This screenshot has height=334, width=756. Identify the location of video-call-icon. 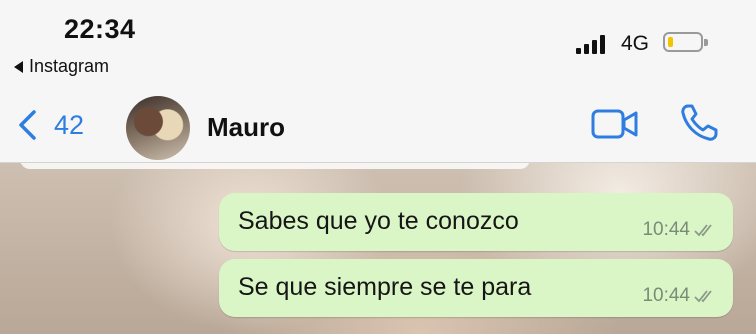
(615, 124).